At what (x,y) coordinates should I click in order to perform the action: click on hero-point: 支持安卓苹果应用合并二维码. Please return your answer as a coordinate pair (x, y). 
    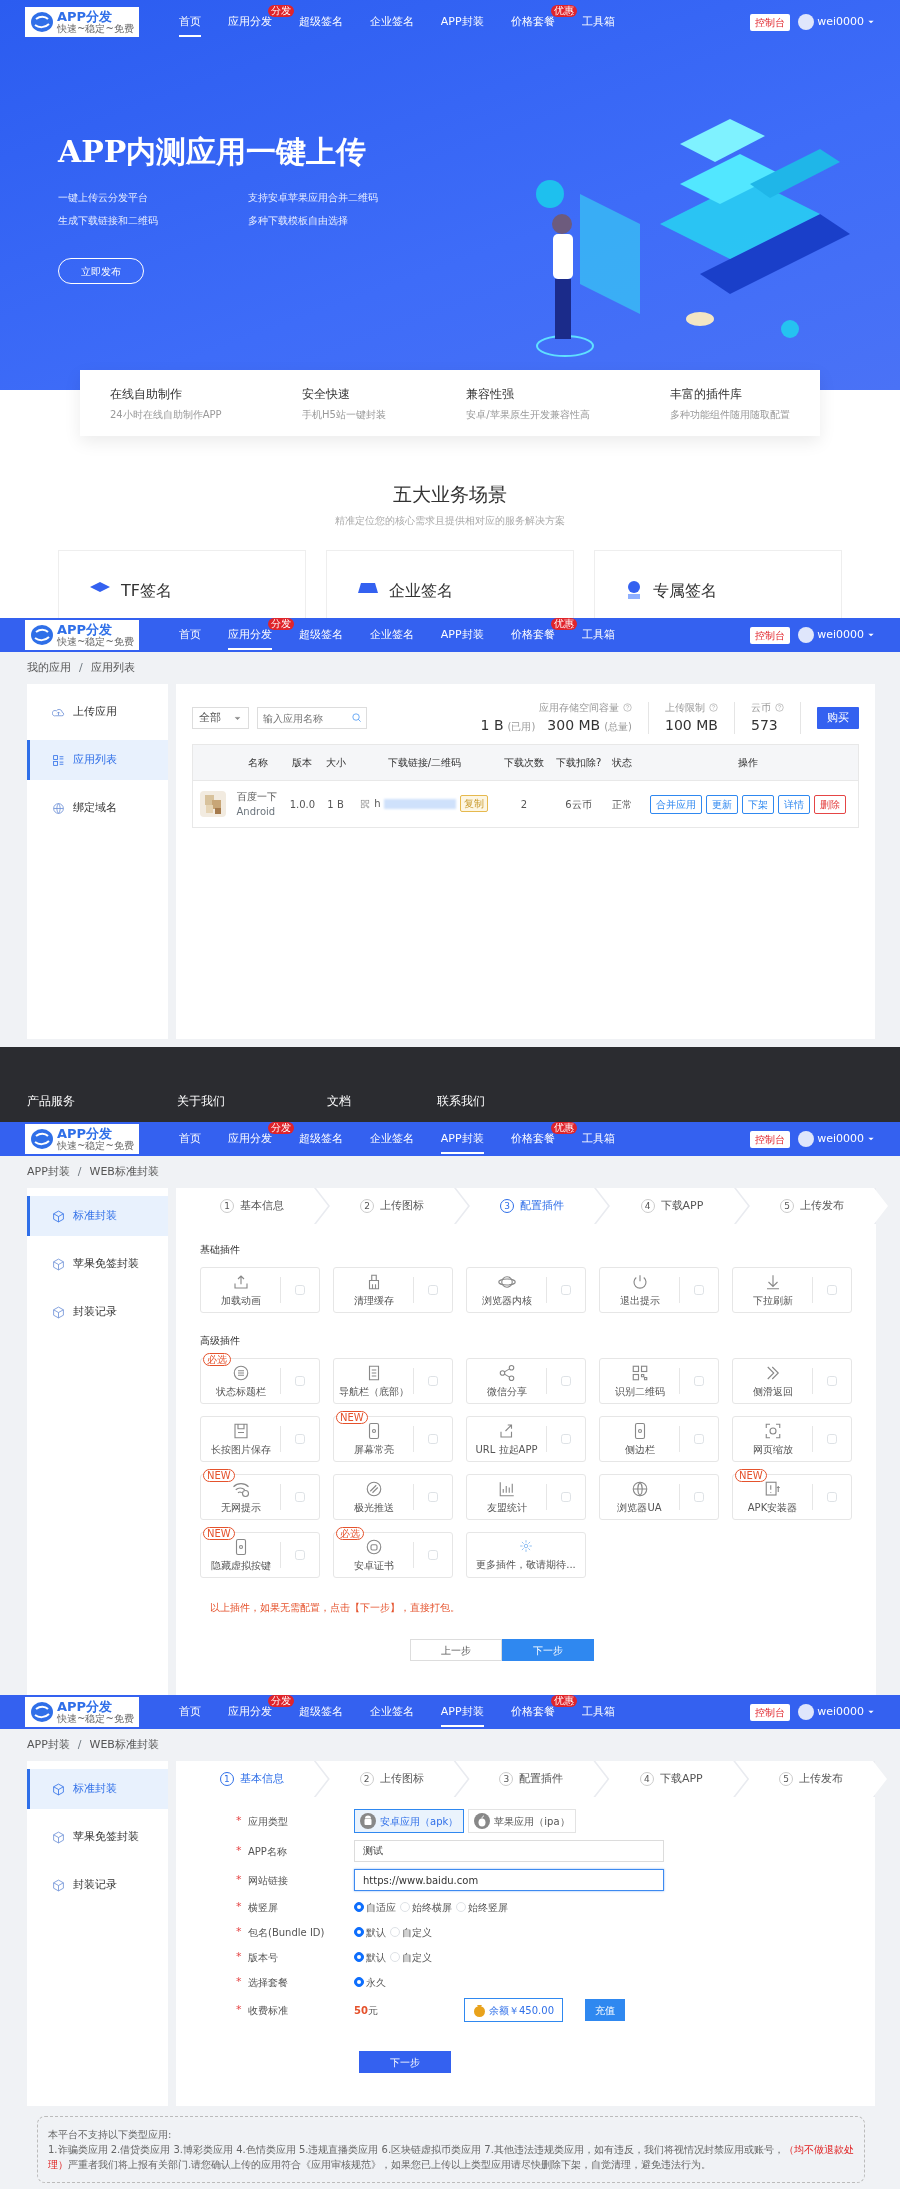
    Looking at the image, I should click on (313, 198).